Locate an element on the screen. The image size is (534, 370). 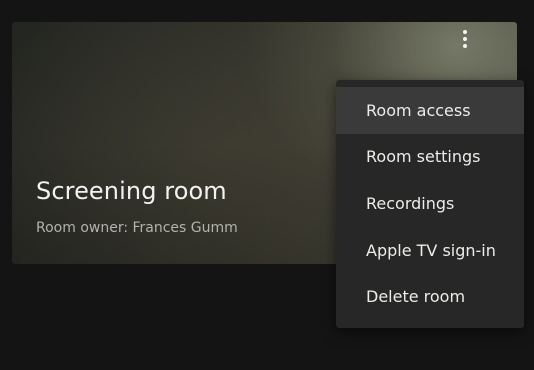
more-options-button is located at coordinates (465, 39).